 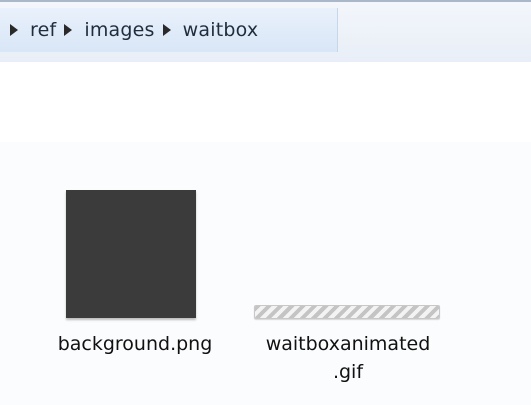 I want to click on file-label: background.png, so click(x=135, y=344).